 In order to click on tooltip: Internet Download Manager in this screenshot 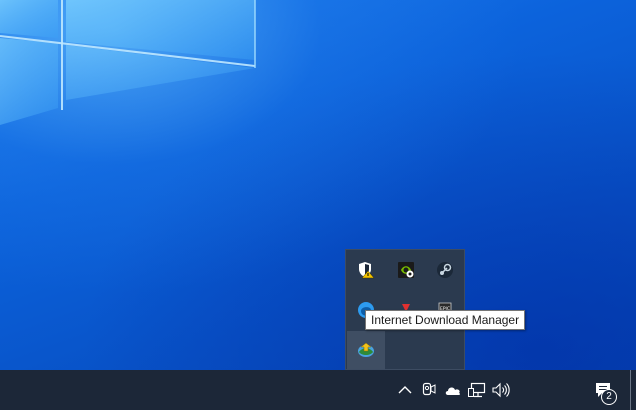, I will do `click(445, 320)`.